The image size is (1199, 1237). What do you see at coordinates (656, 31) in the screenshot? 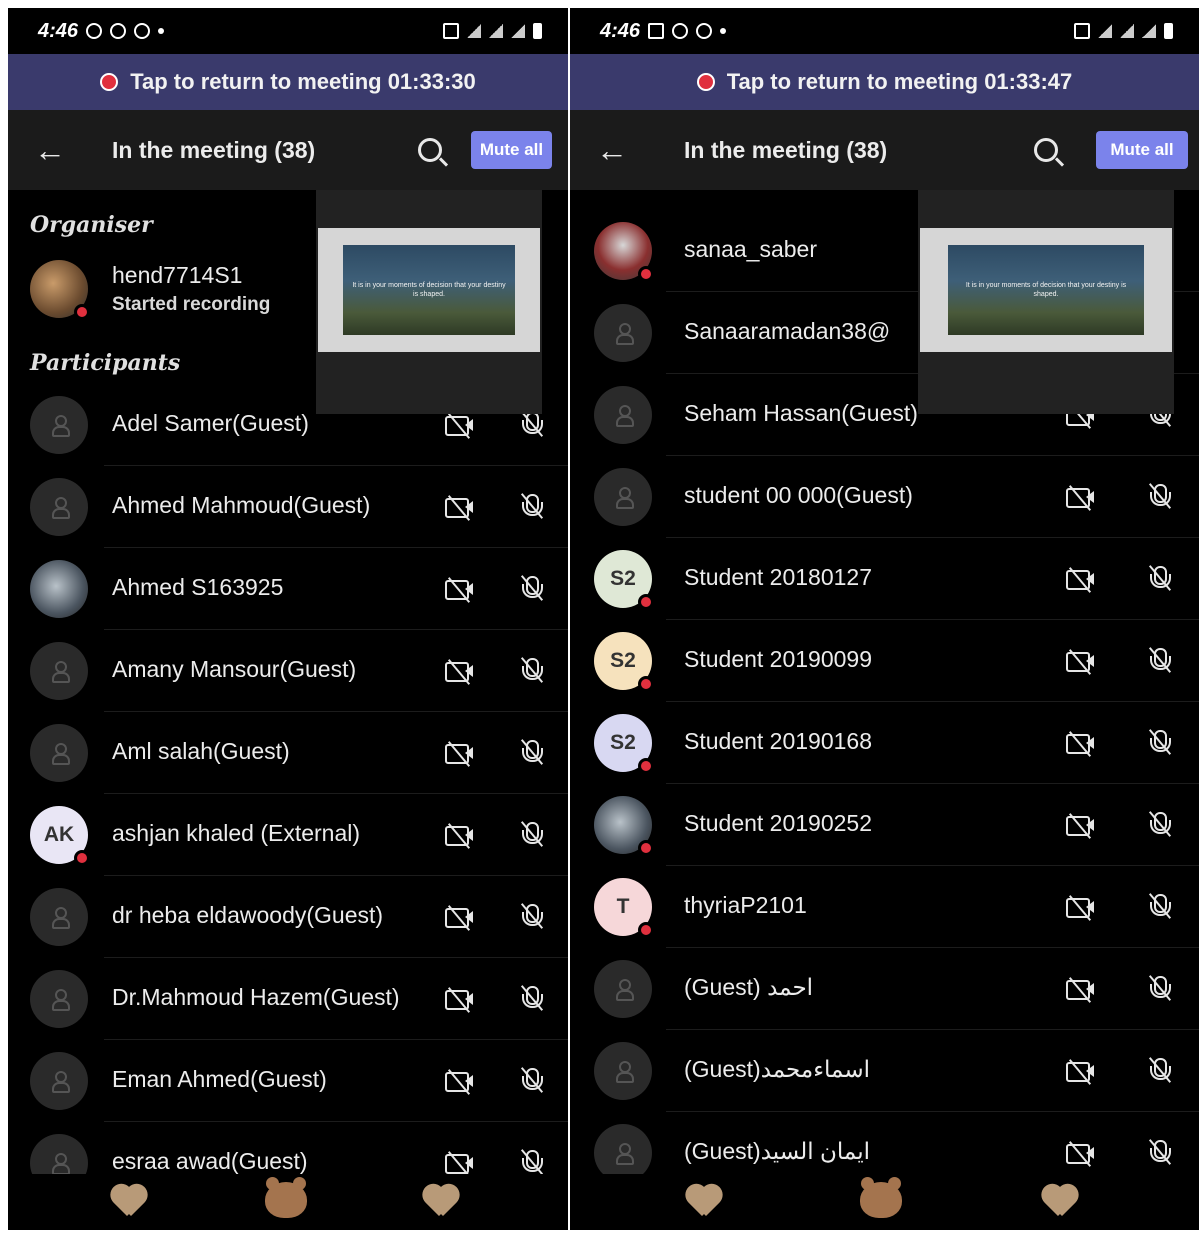
I see `gallery-icon` at bounding box center [656, 31].